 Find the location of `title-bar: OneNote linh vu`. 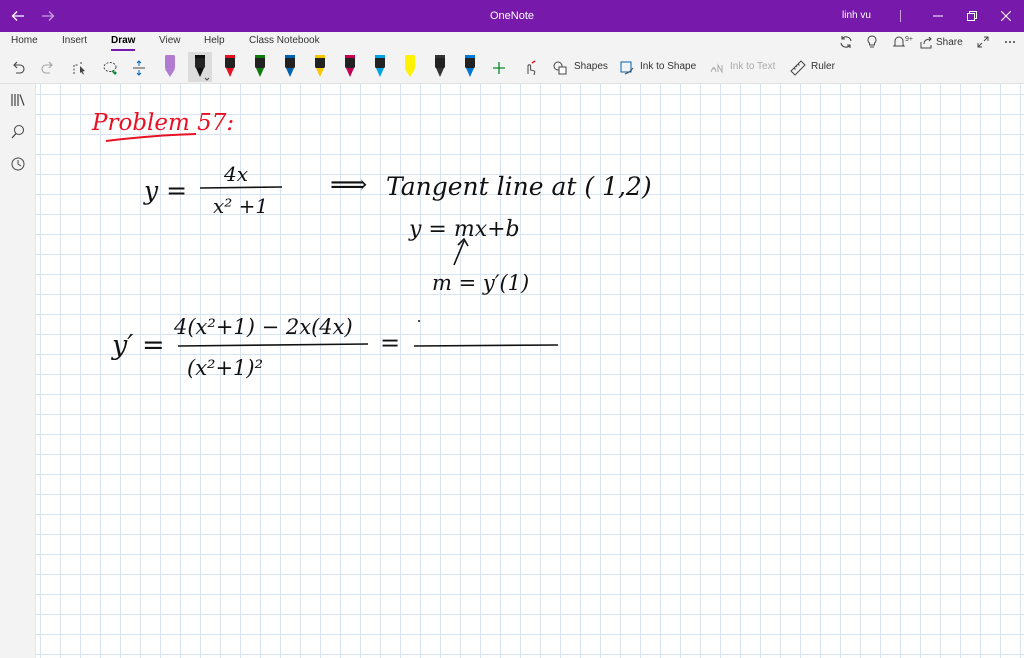

title-bar: OneNote linh vu is located at coordinates (512, 16).